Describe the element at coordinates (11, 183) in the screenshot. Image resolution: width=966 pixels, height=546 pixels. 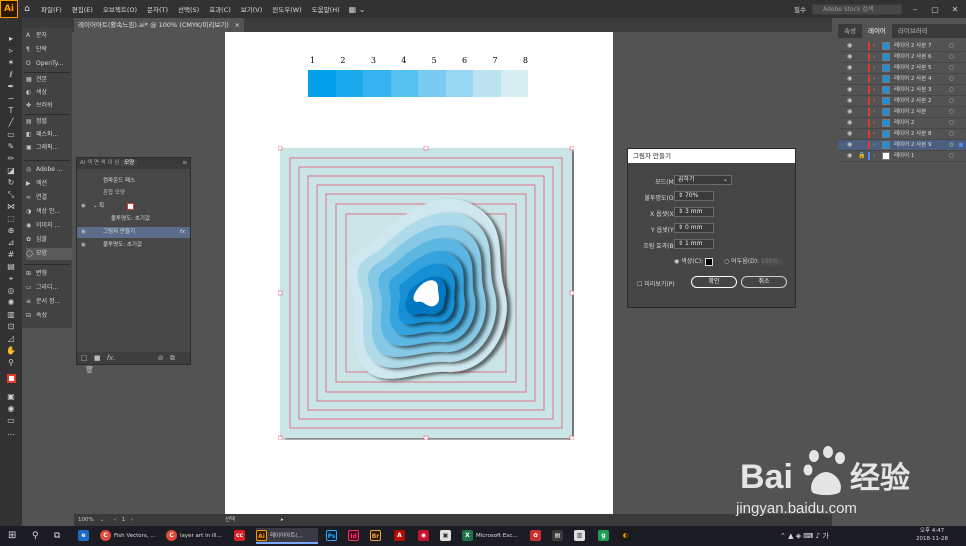
I see `rotate-tool-icon: ↻` at that location.